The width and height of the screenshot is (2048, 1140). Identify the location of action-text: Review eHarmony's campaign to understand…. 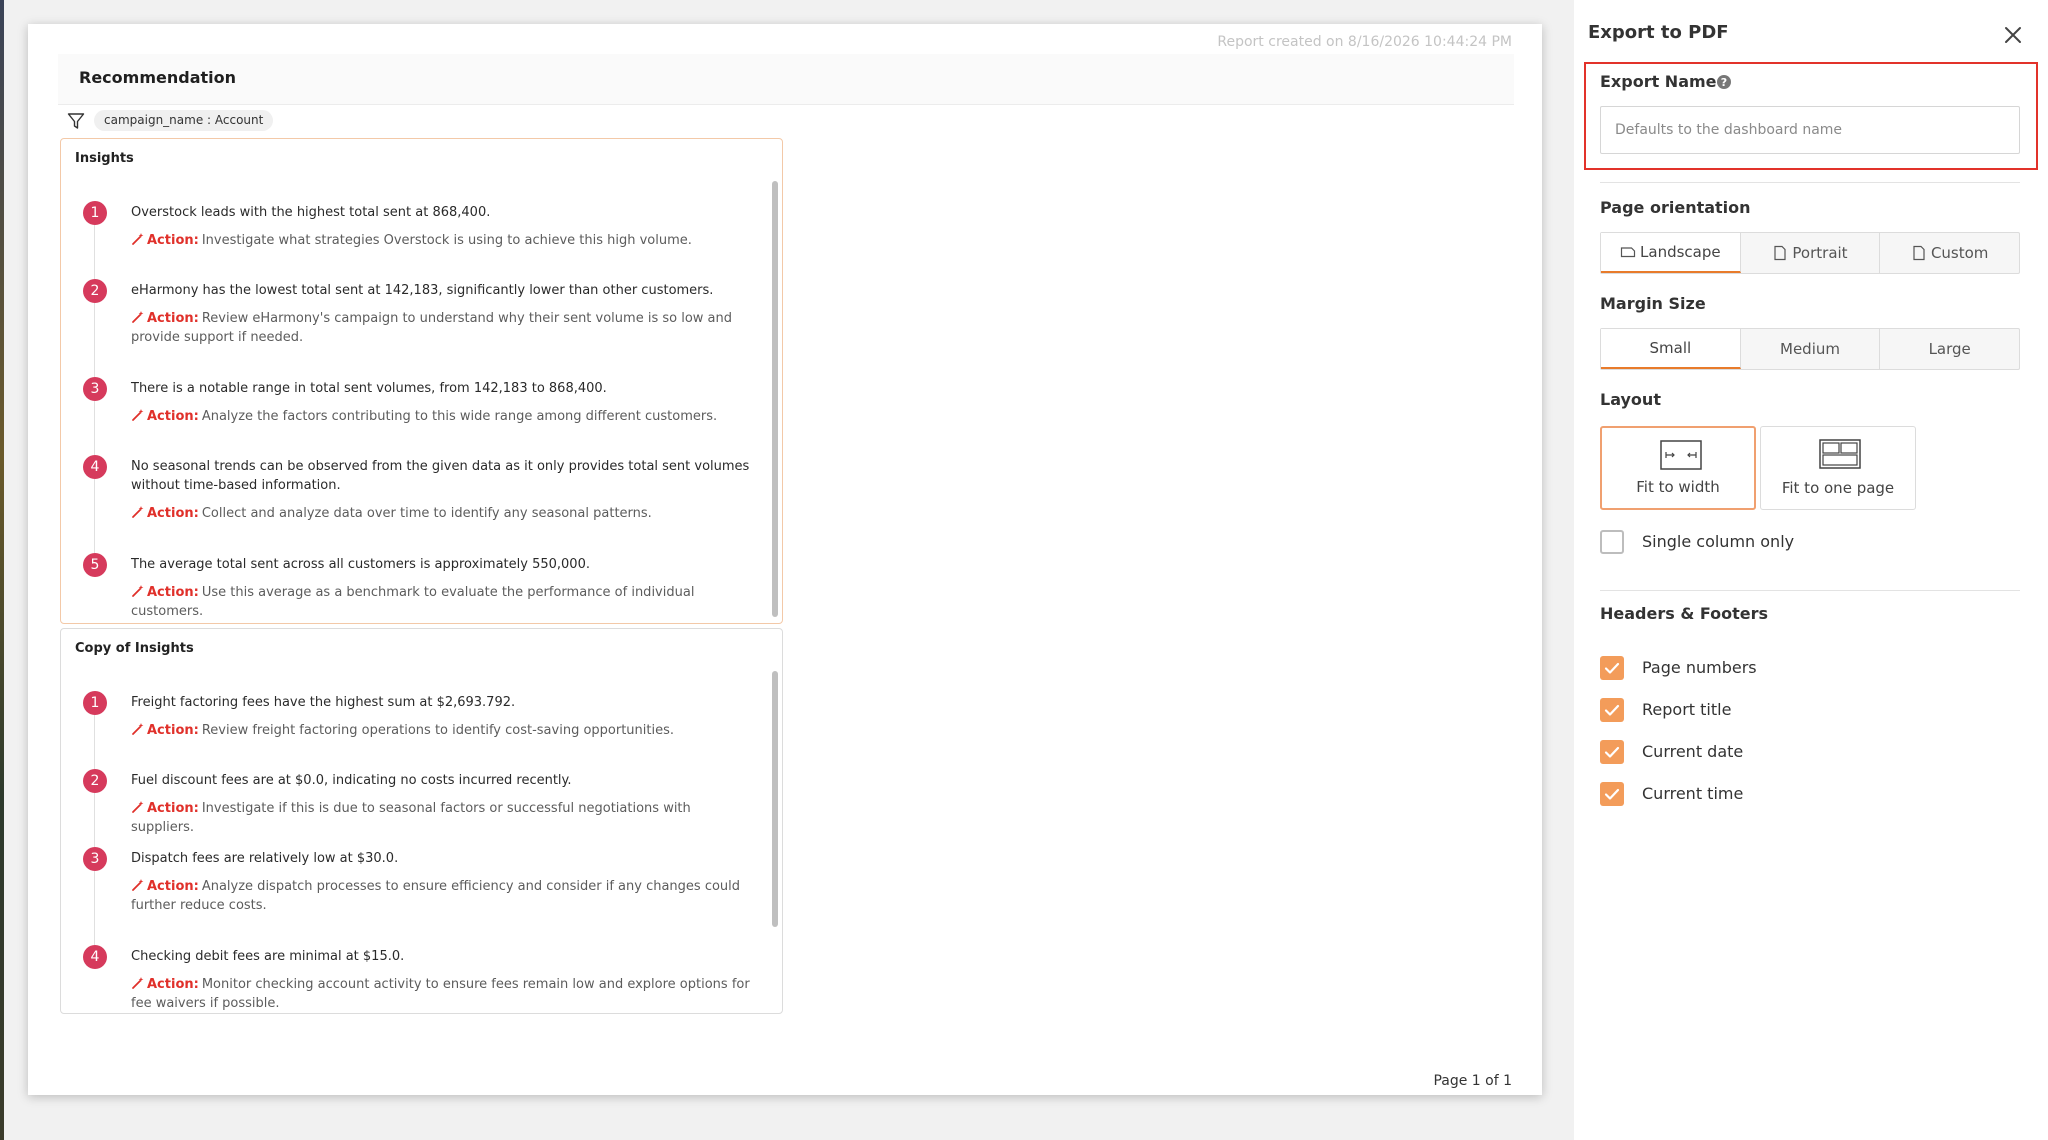
(431, 328).